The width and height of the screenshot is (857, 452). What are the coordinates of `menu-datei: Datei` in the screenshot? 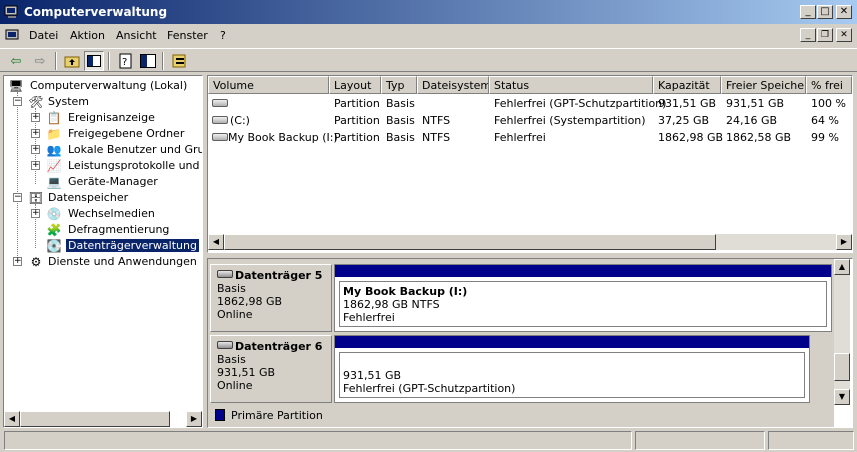 It's located at (43, 35).